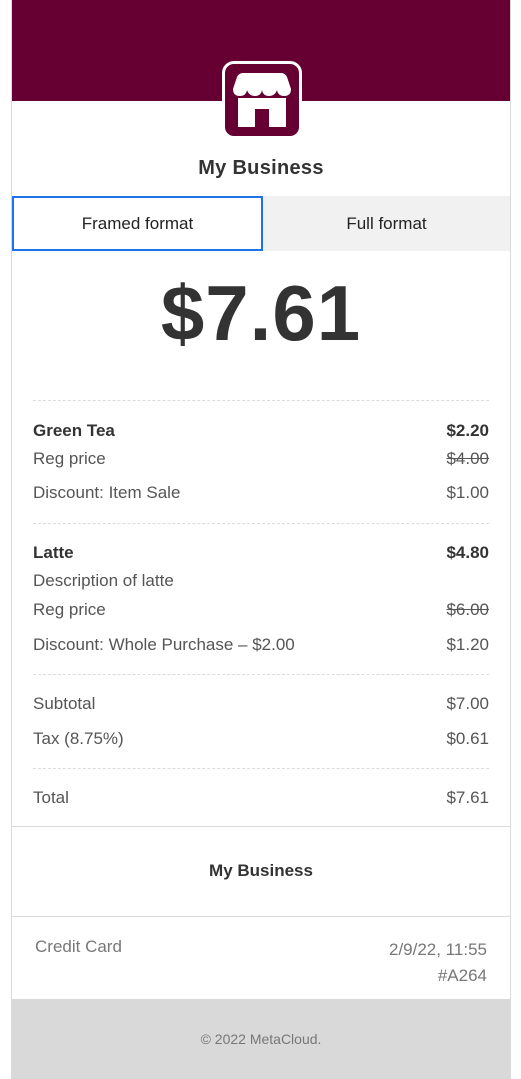 The height and width of the screenshot is (1079, 521). I want to click on total-label: Total, so click(51, 797).